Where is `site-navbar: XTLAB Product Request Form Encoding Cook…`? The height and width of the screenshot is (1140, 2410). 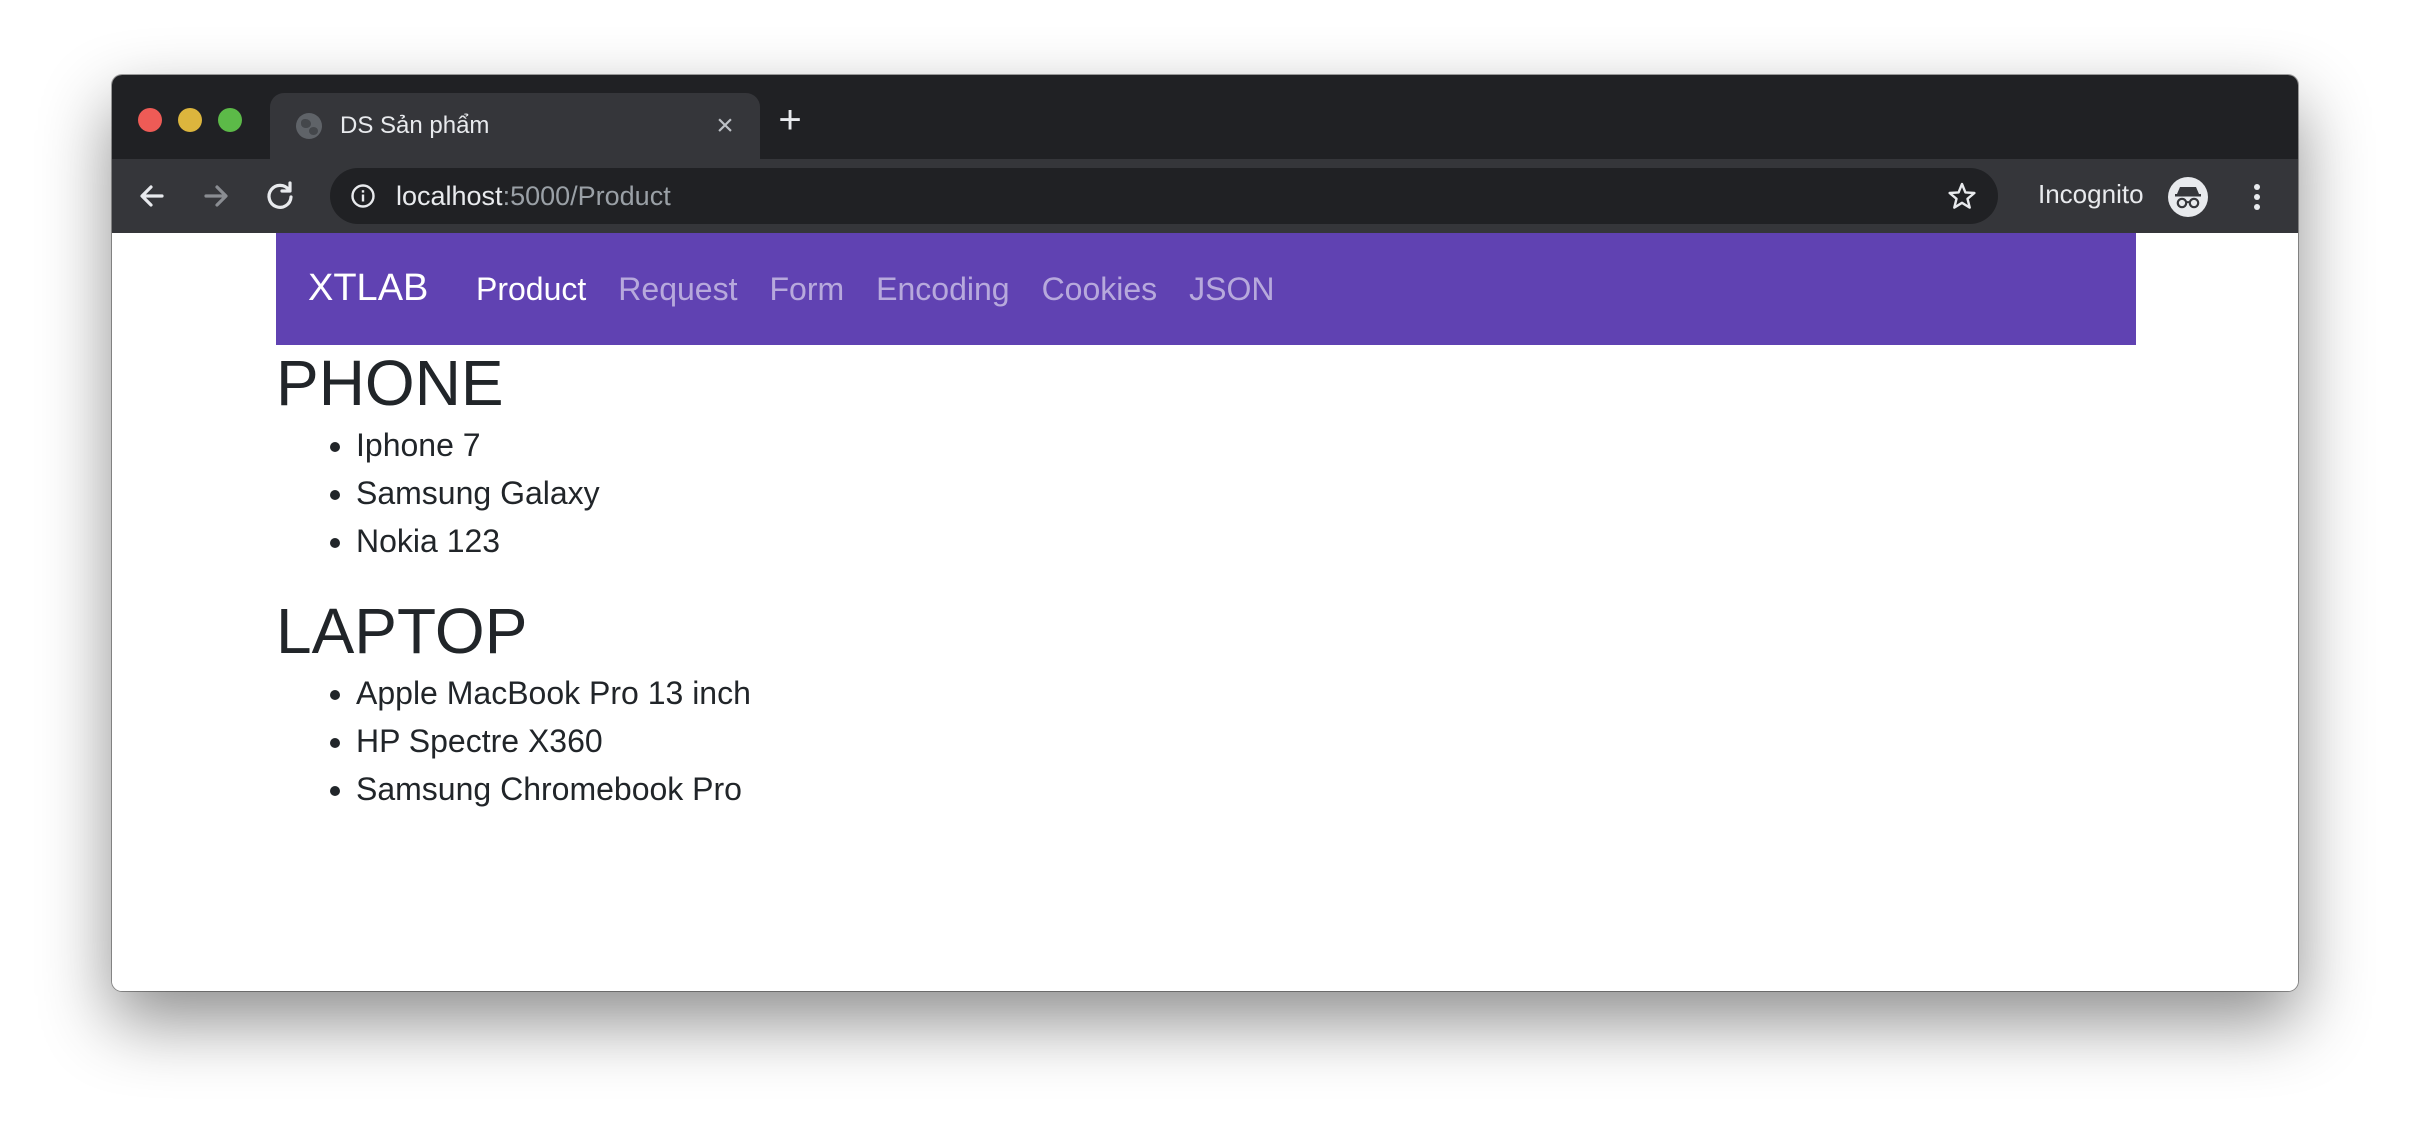
site-navbar: XTLAB Product Request Form Encoding Cook… is located at coordinates (1206, 289).